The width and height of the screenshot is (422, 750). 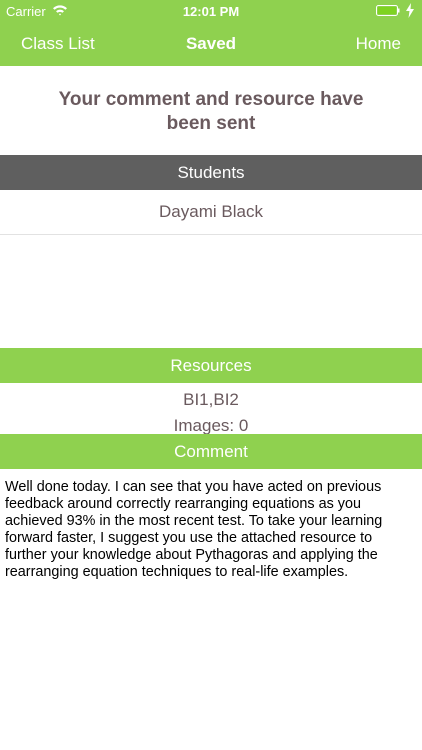 I want to click on status-time: 12:01 PM, so click(x=211, y=11).